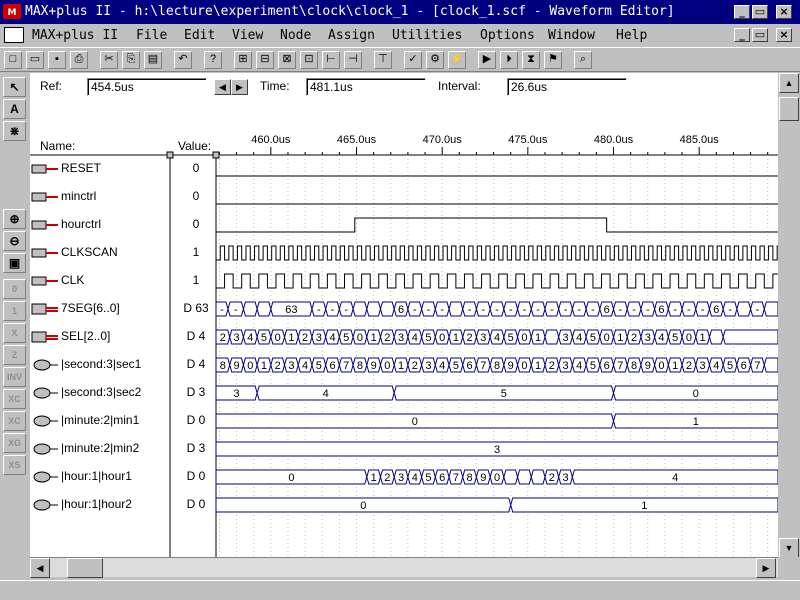 This screenshot has width=800, height=600. Describe the element at coordinates (85, 336) in the screenshot. I see `signal-name: SEL[2..0]` at that location.